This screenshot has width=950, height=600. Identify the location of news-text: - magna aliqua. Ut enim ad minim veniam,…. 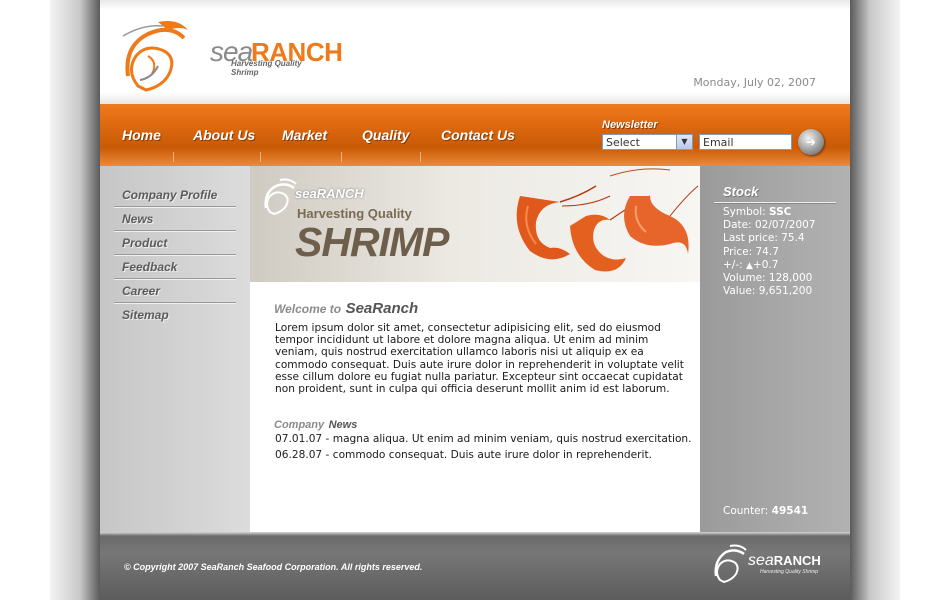
(507, 439).